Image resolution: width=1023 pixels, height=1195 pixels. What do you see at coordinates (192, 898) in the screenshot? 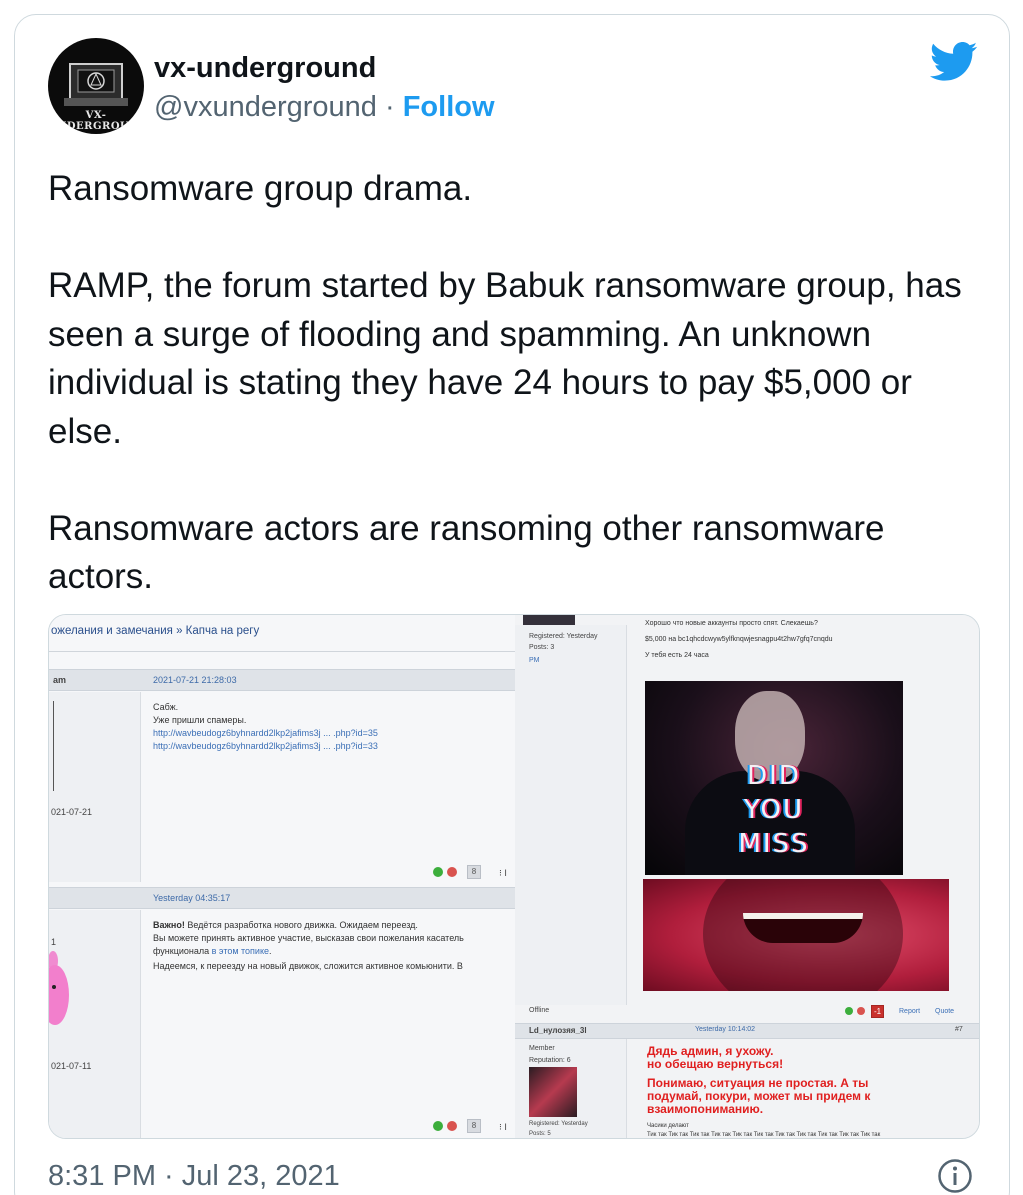
I see `post2-date: Yesterday 04:35:17` at bounding box center [192, 898].